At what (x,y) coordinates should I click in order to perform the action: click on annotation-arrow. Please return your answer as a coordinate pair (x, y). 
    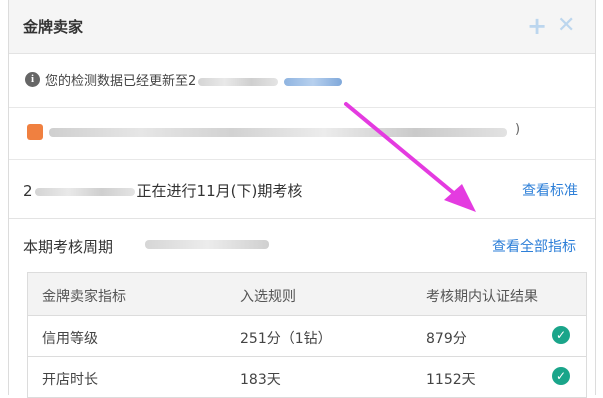
    Looking at the image, I should click on (410, 157).